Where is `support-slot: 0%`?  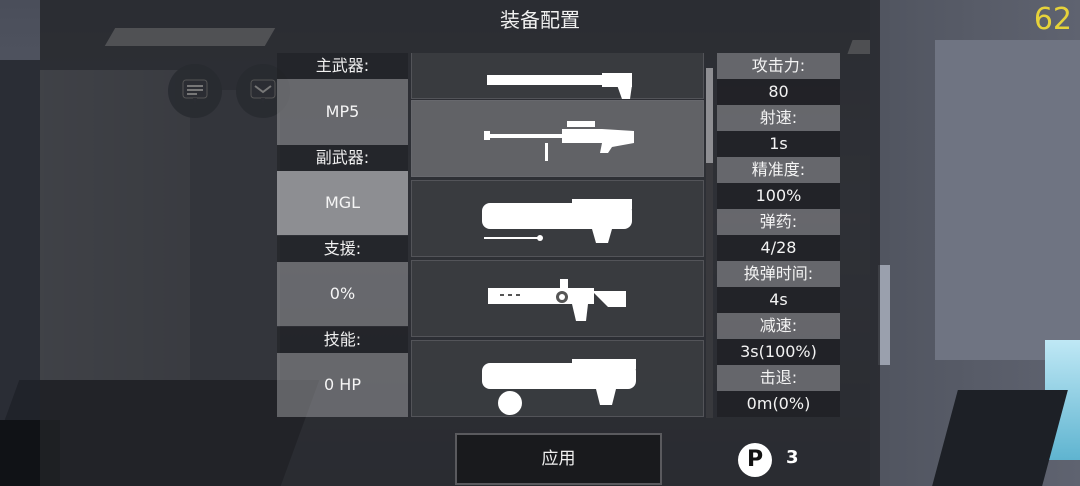 support-slot: 0% is located at coordinates (342, 294).